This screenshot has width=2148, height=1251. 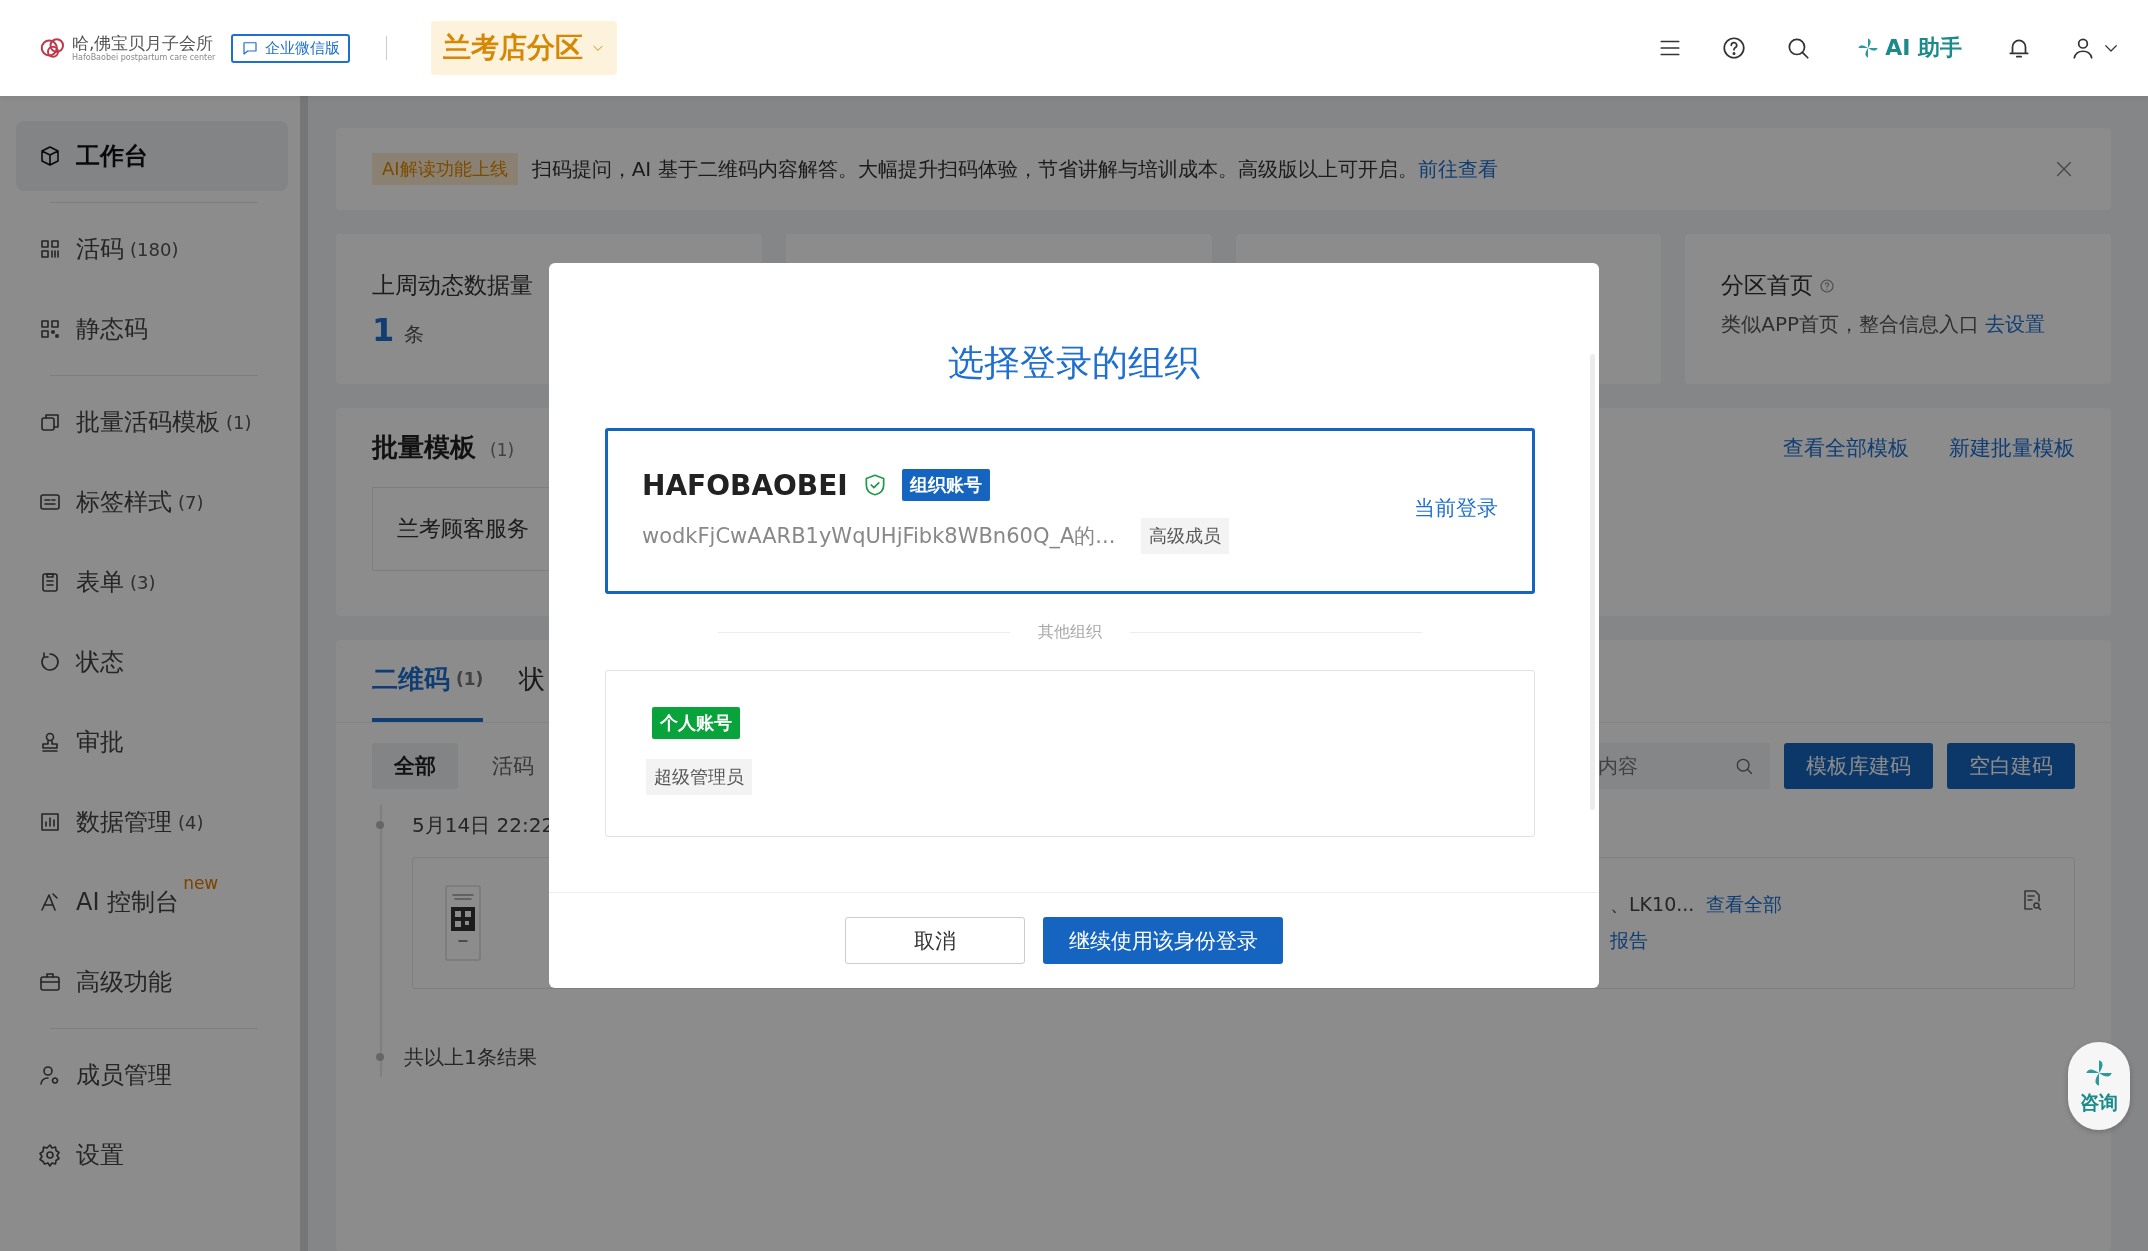 I want to click on sidebar-item: 状态, so click(x=152, y=662).